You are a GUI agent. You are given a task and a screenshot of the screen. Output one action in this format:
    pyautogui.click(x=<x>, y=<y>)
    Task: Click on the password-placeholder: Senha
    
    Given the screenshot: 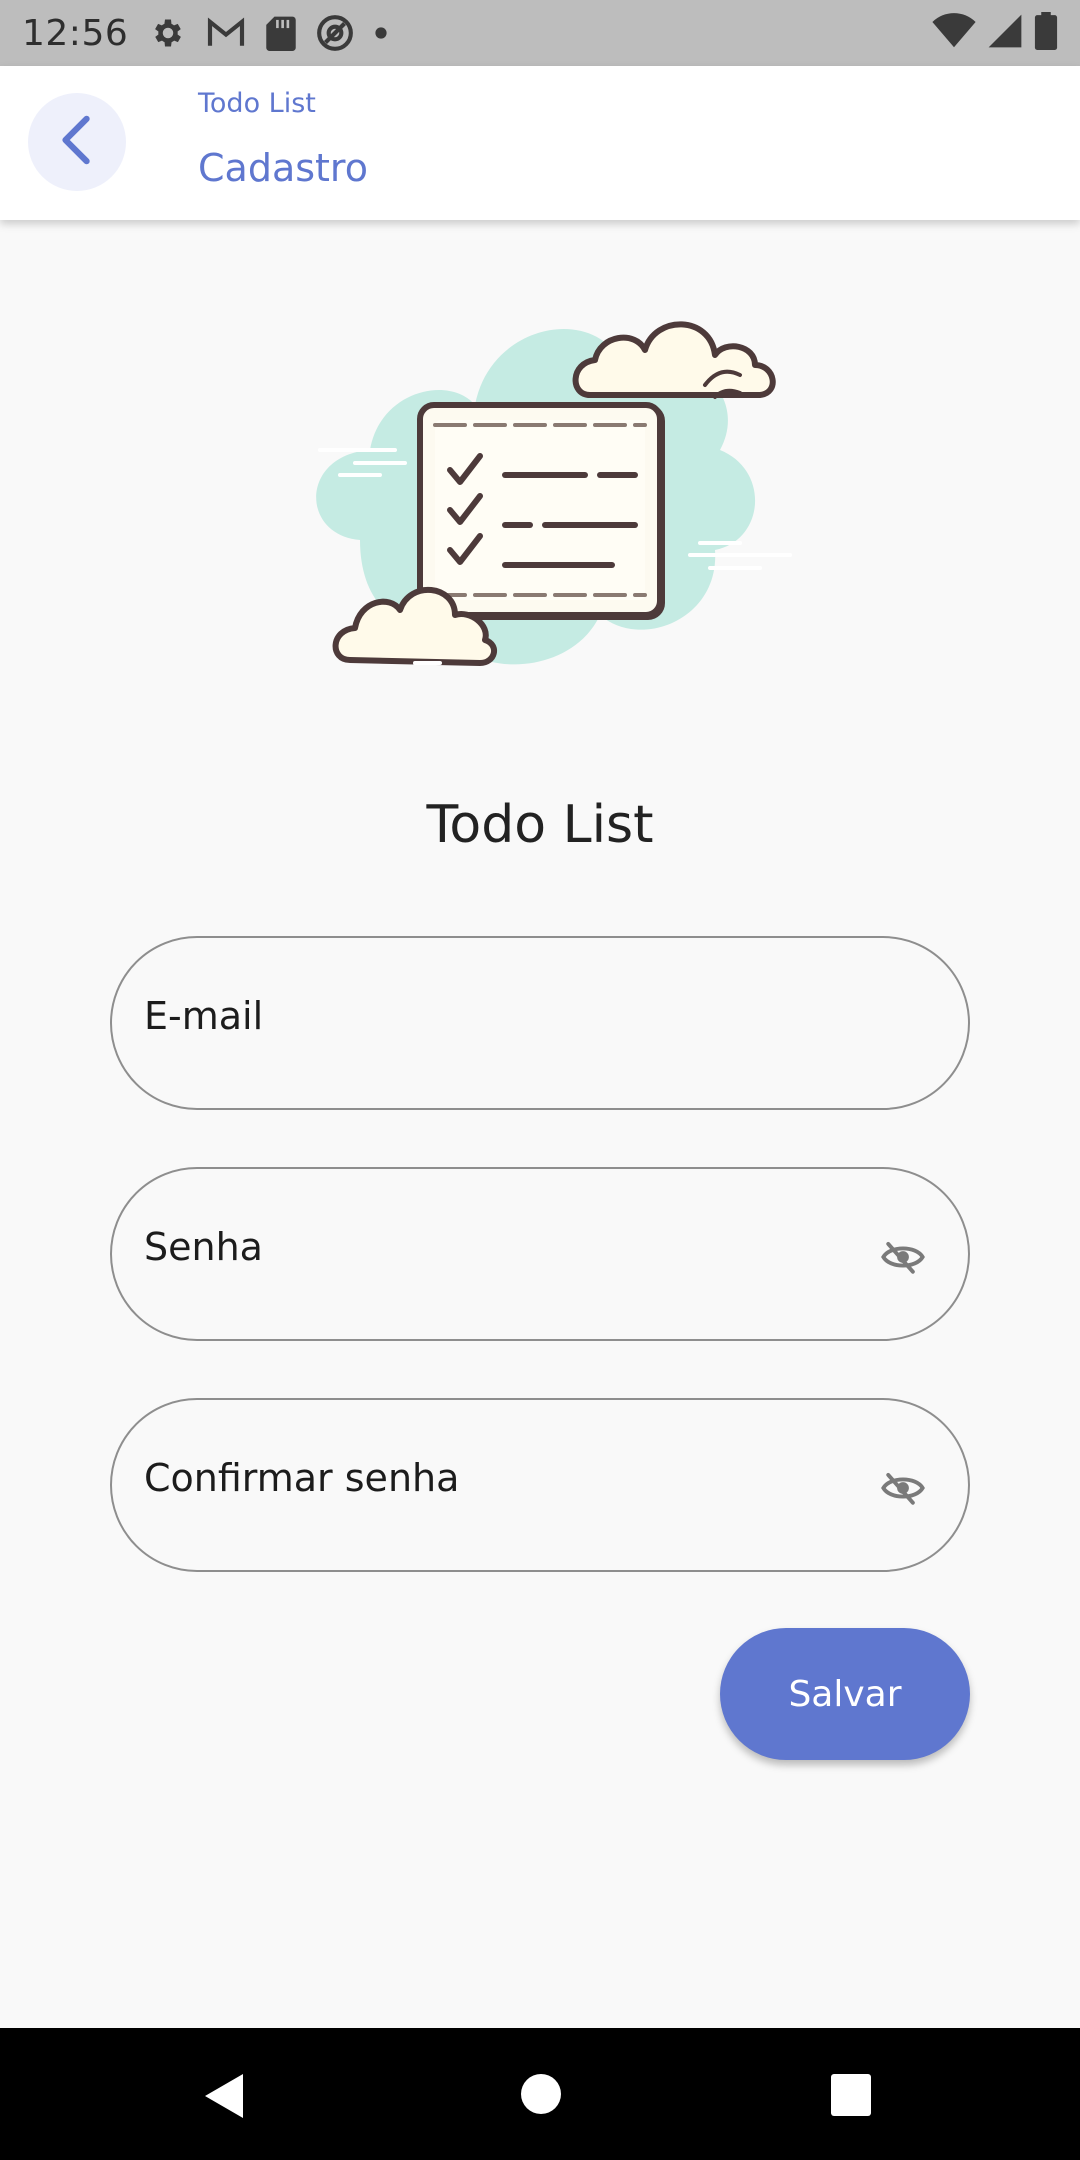 What is the action you would take?
    pyautogui.click(x=203, y=1247)
    